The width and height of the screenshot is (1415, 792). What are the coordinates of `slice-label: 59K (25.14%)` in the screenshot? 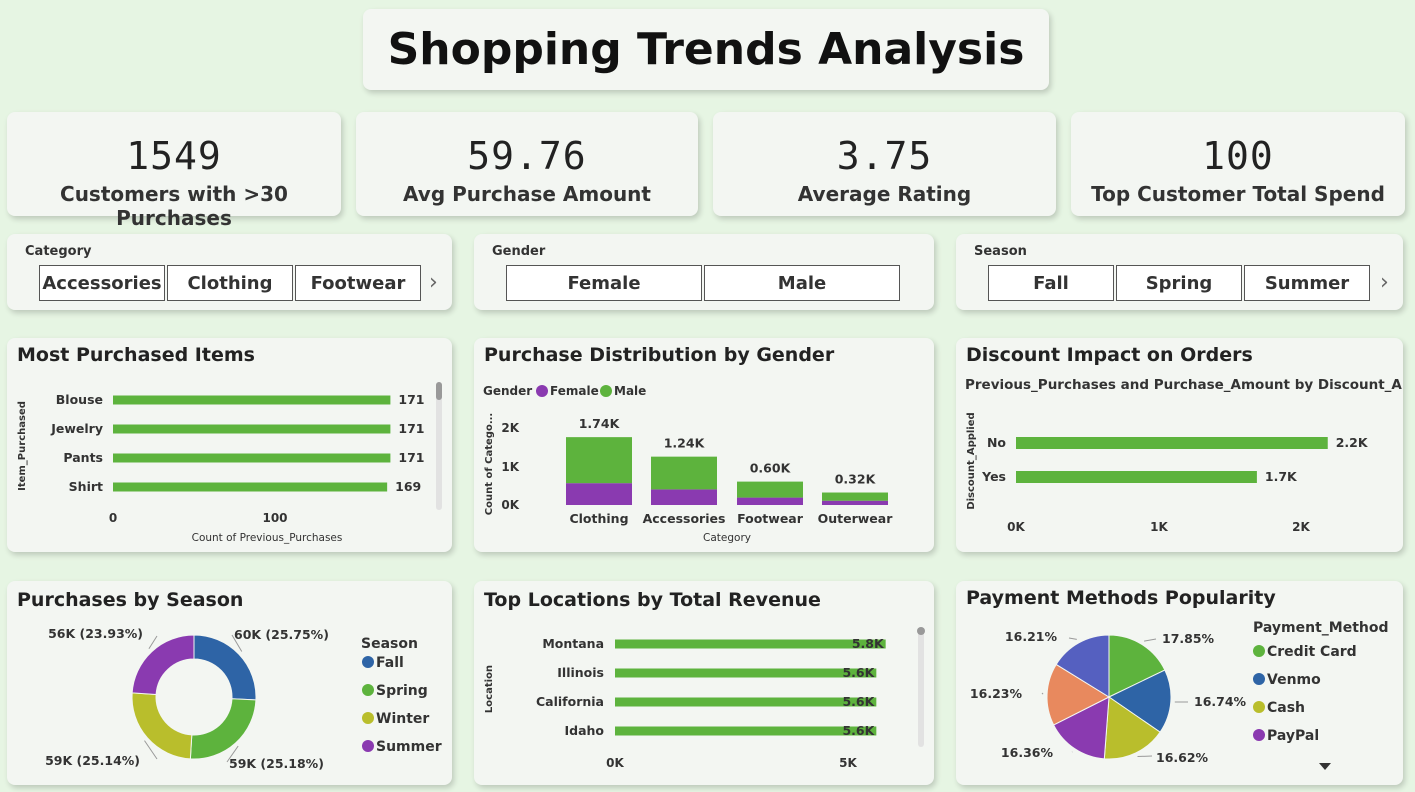 It's located at (92, 760).